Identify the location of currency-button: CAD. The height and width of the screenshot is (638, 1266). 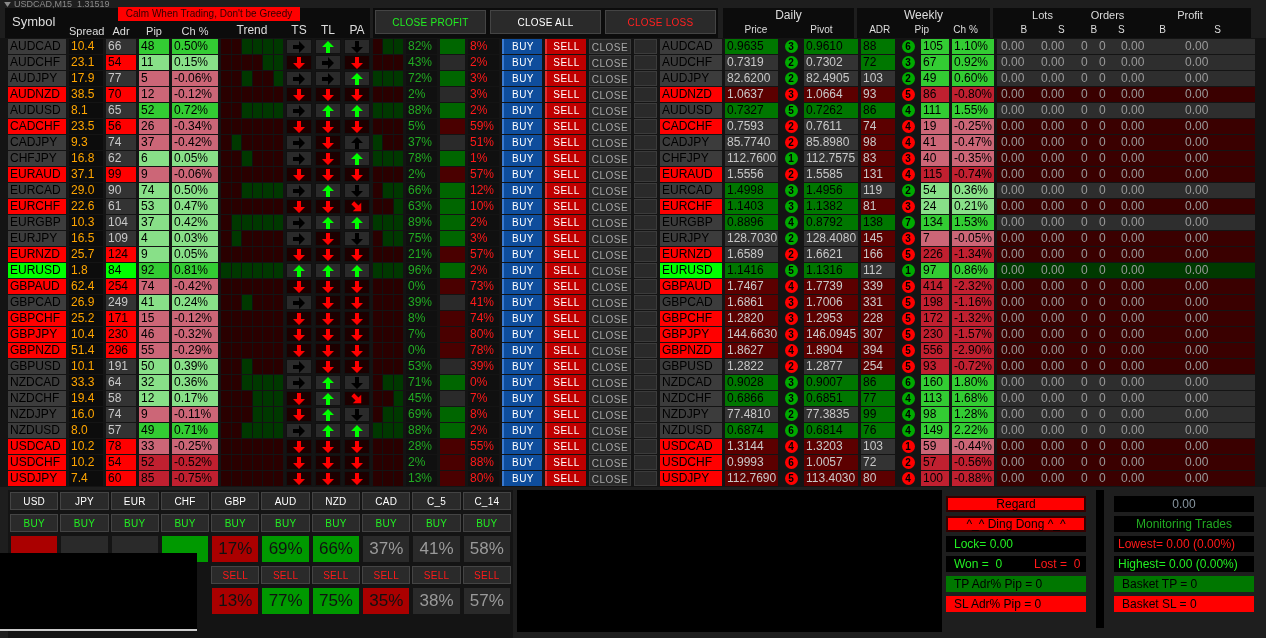
(386, 501).